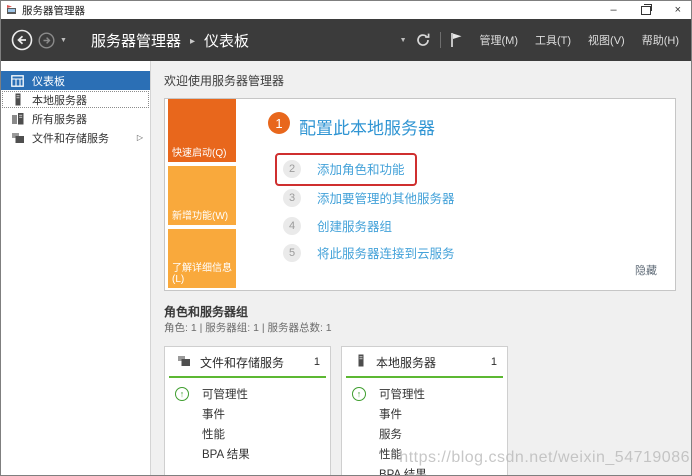 The height and width of the screenshot is (476, 692). I want to click on tile-row-performance: 性能, so click(247, 434).